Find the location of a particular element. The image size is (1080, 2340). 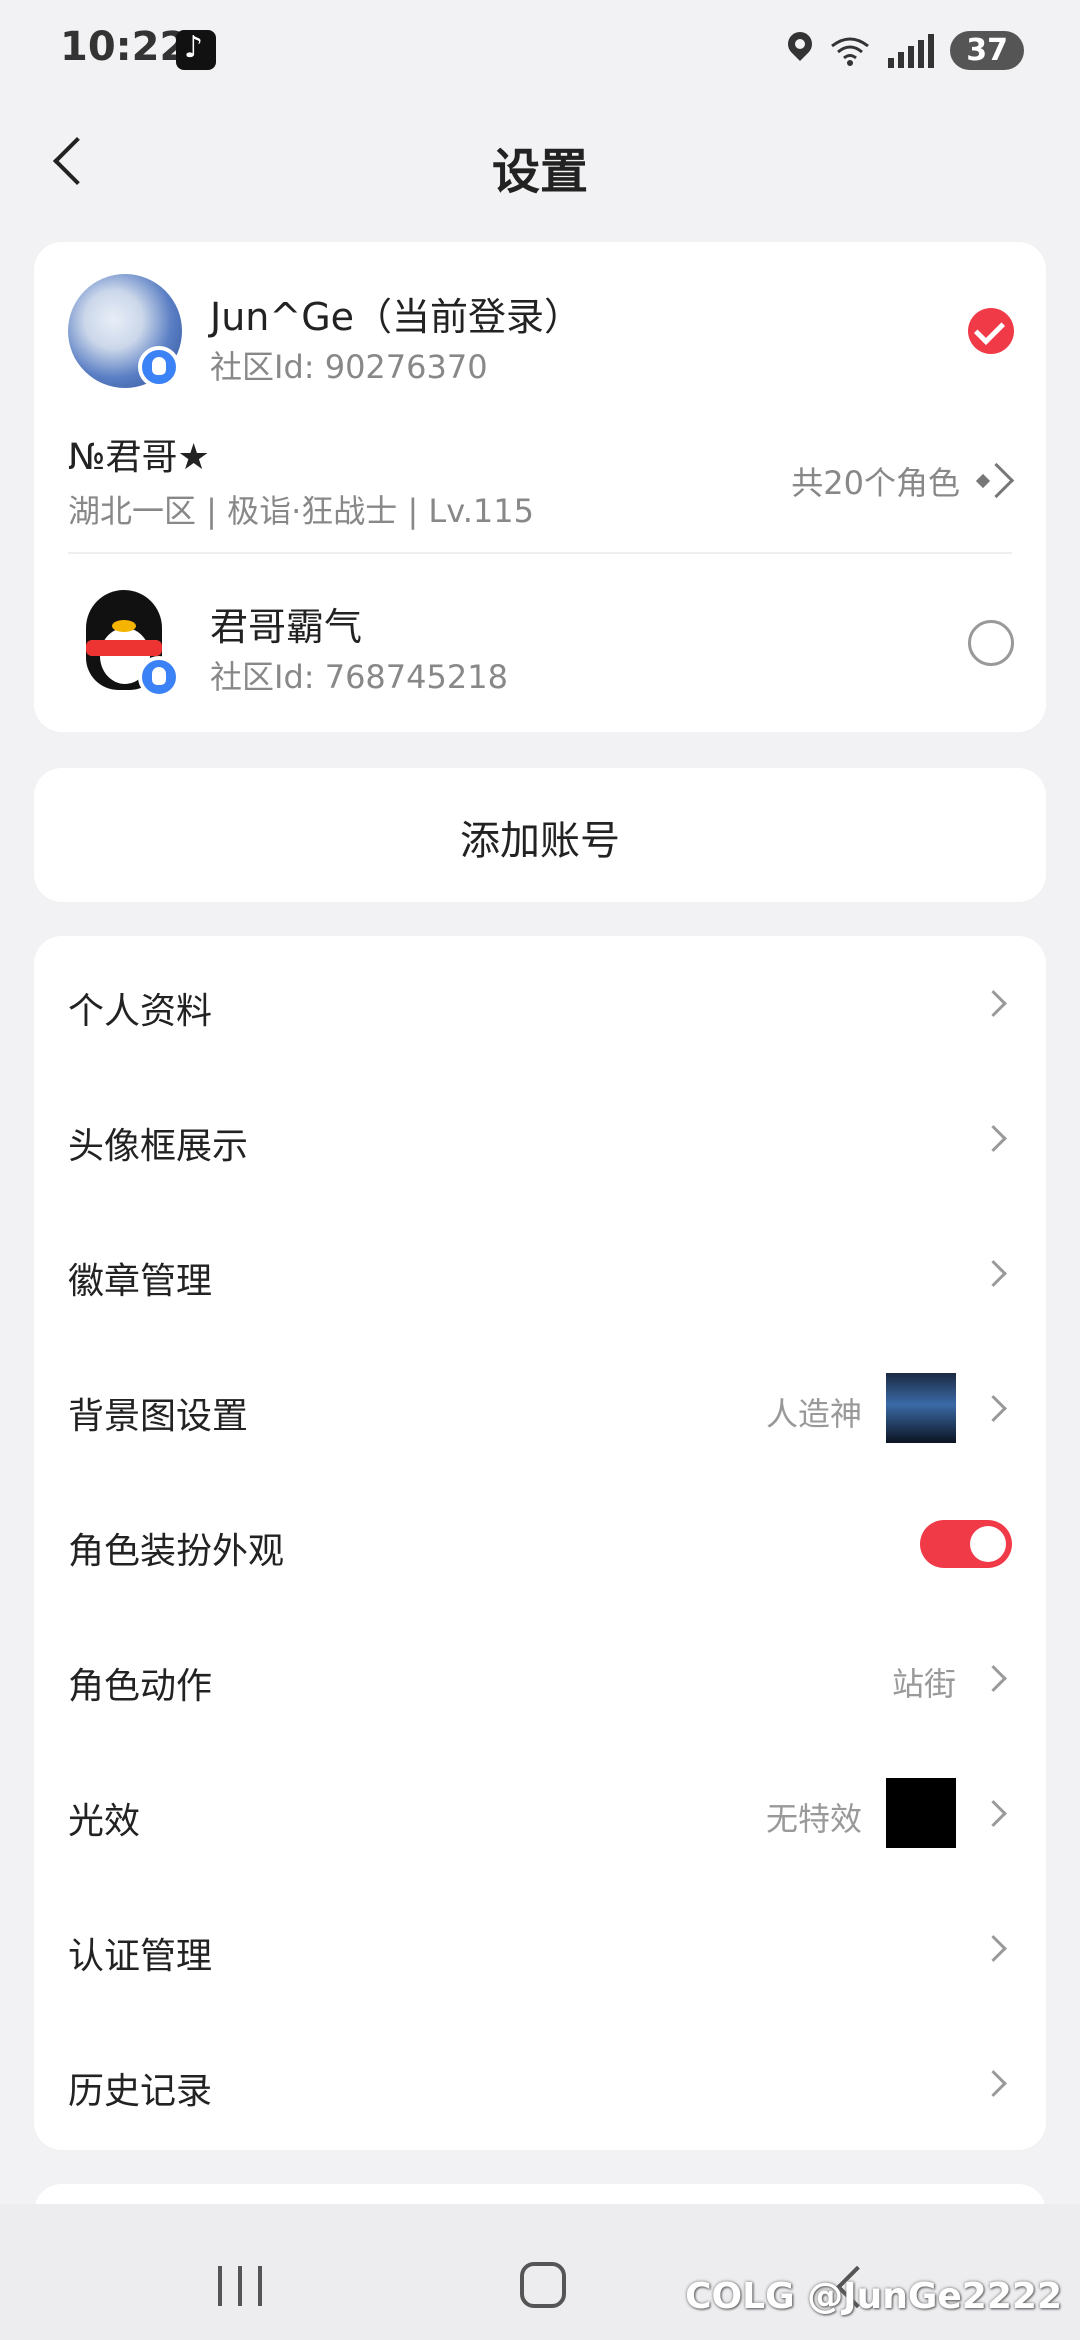

current-account-id: 社区Id: 90276370 is located at coordinates (349, 367).